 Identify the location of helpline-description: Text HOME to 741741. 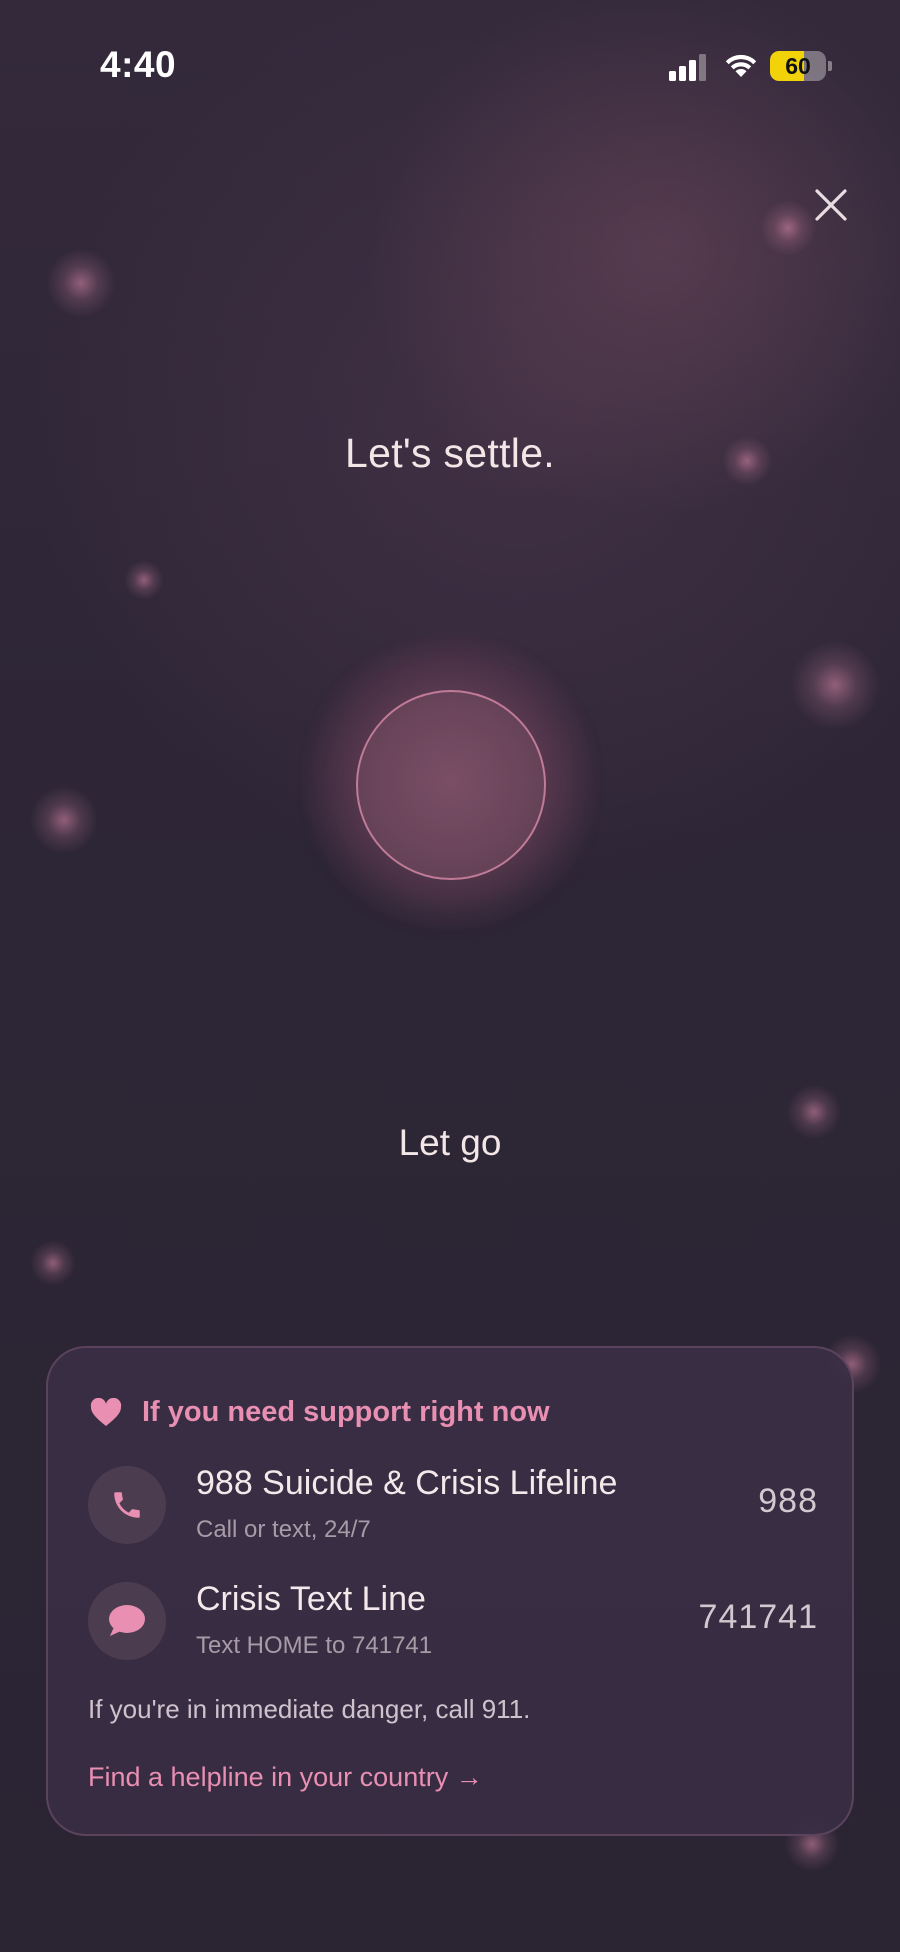
(314, 1645).